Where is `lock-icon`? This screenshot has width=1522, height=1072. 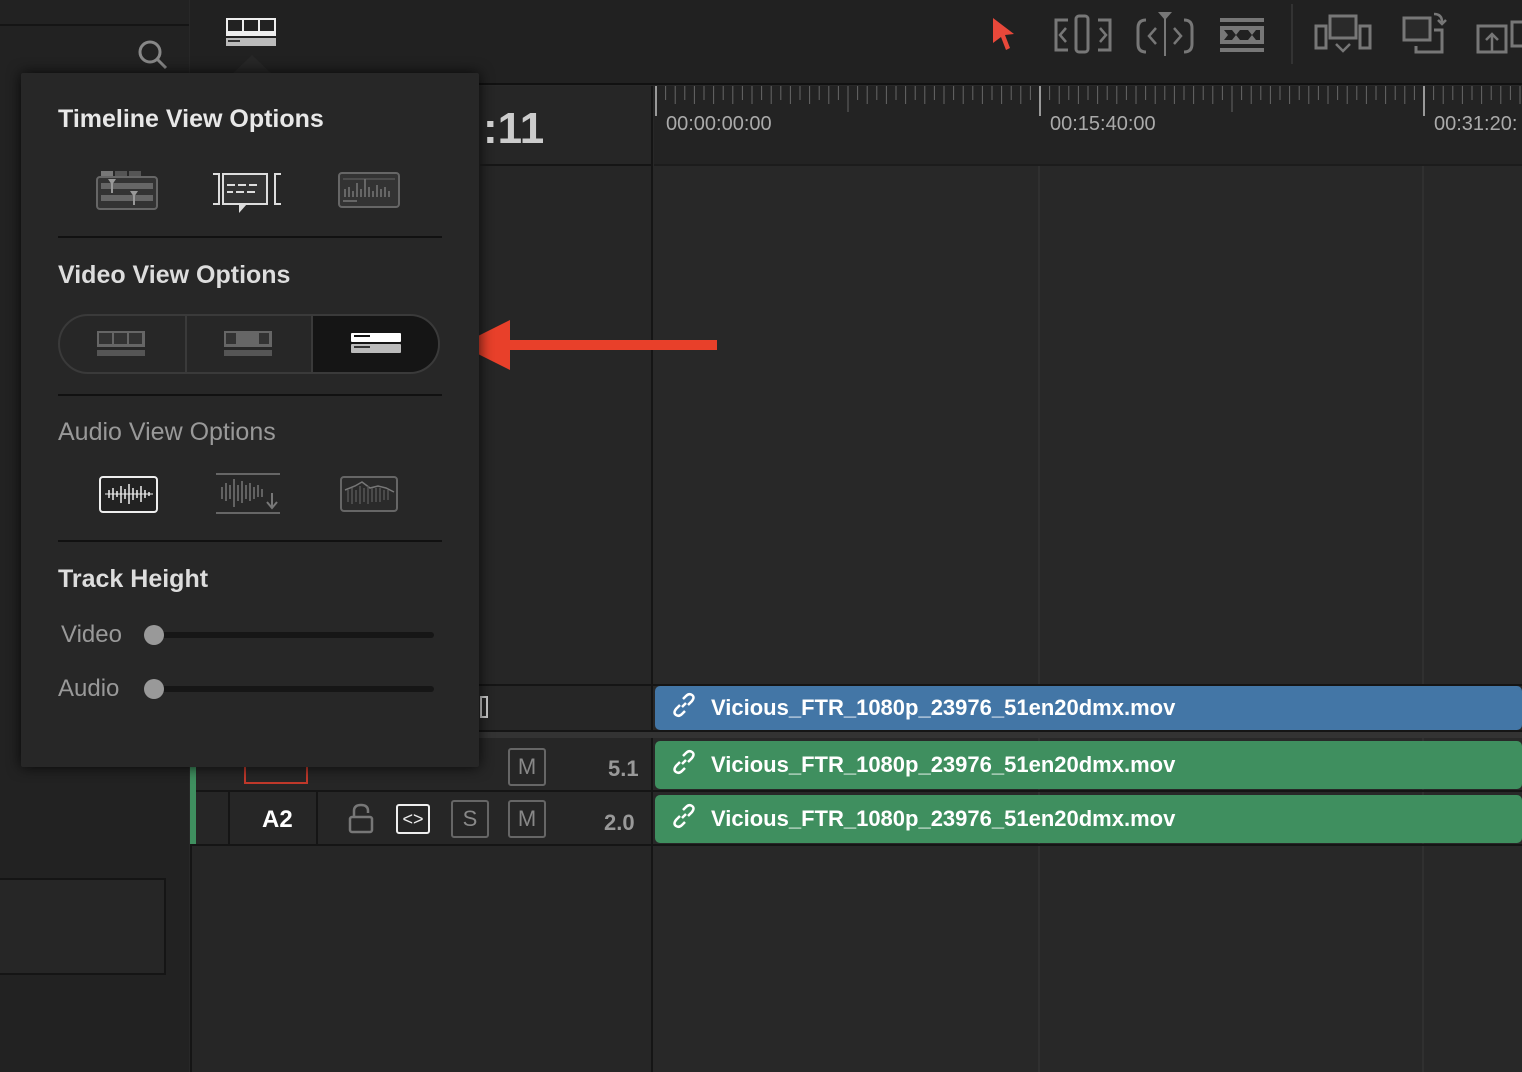 lock-icon is located at coordinates (361, 820).